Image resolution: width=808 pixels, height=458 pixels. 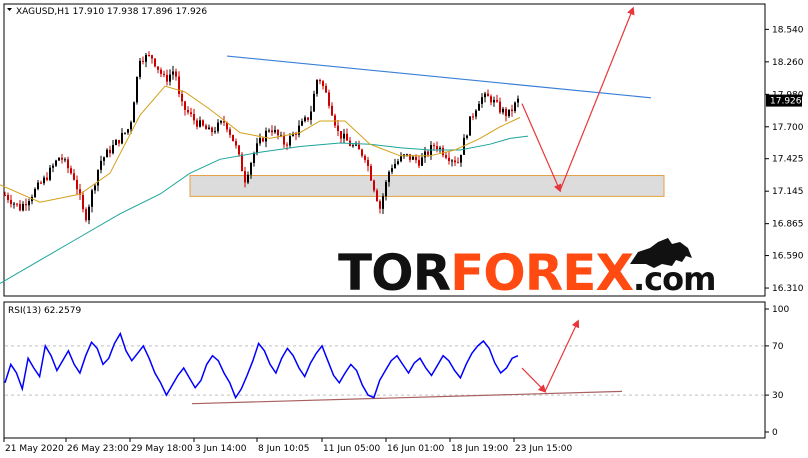 I want to click on time-tick-label: 3 Jun 14:00, so click(x=221, y=449).